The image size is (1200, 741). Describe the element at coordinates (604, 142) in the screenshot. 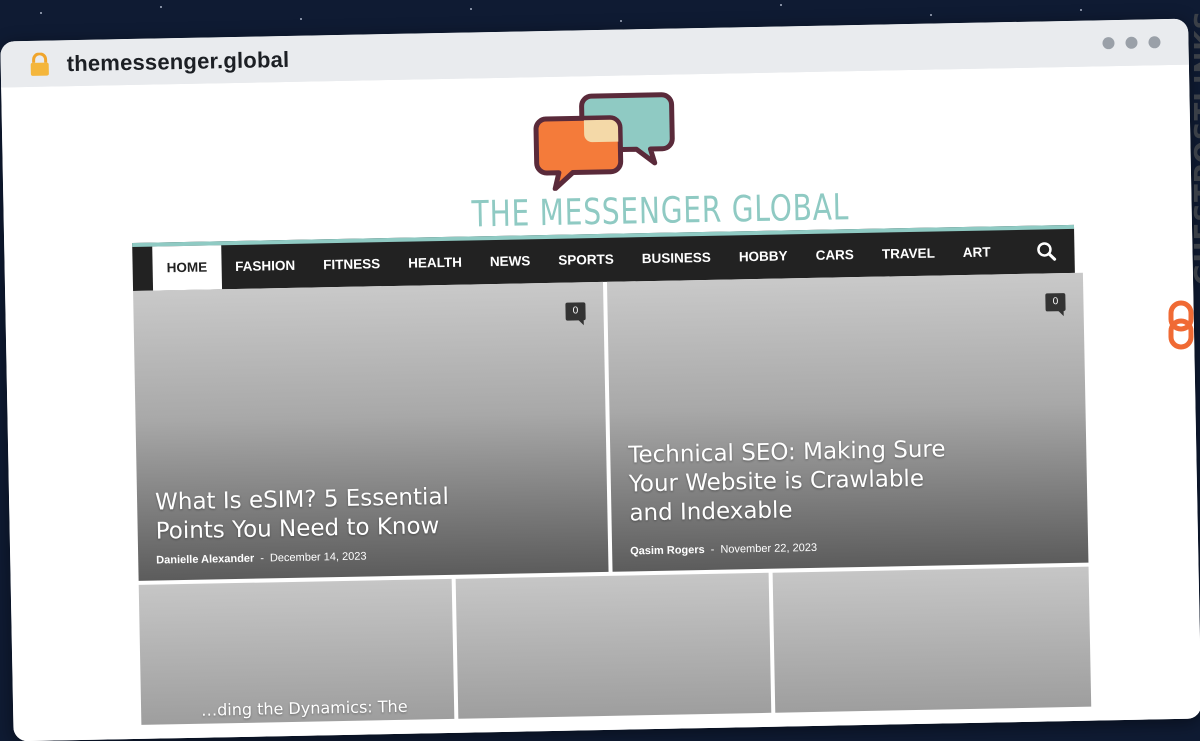

I see `speech-bubbles-icon` at that location.